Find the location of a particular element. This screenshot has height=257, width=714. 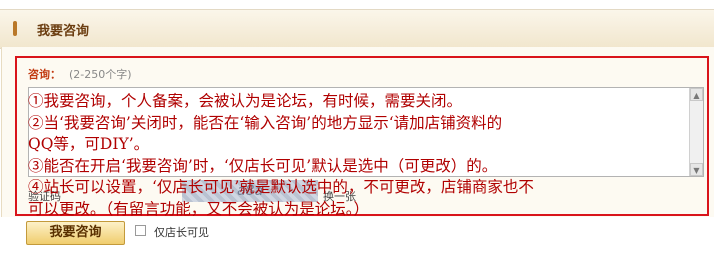

annotation-line: ②当‘我要咨询’关闭时，能否在‘输入咨询’的地方显示‘请加店铺资料的 is located at coordinates (265, 122).